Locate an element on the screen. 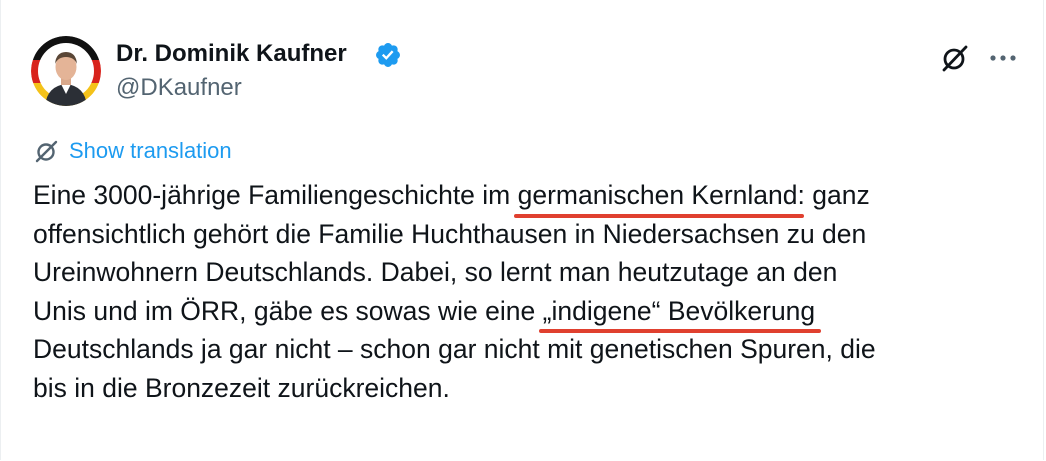 This screenshot has width=1046, height=461. grok-icon is located at coordinates (955, 58).